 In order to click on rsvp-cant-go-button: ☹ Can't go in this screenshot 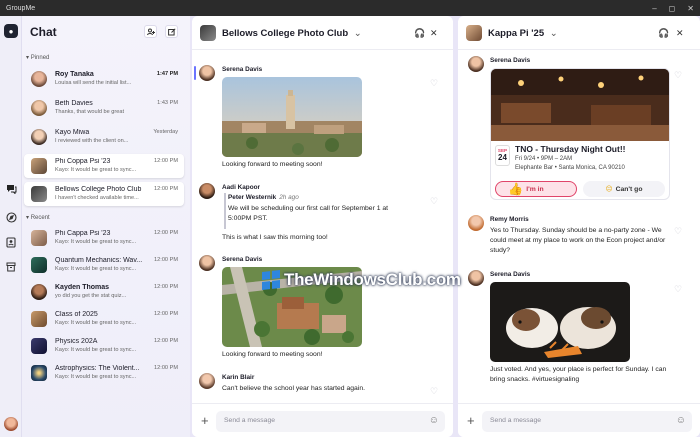, I will do `click(624, 189)`.